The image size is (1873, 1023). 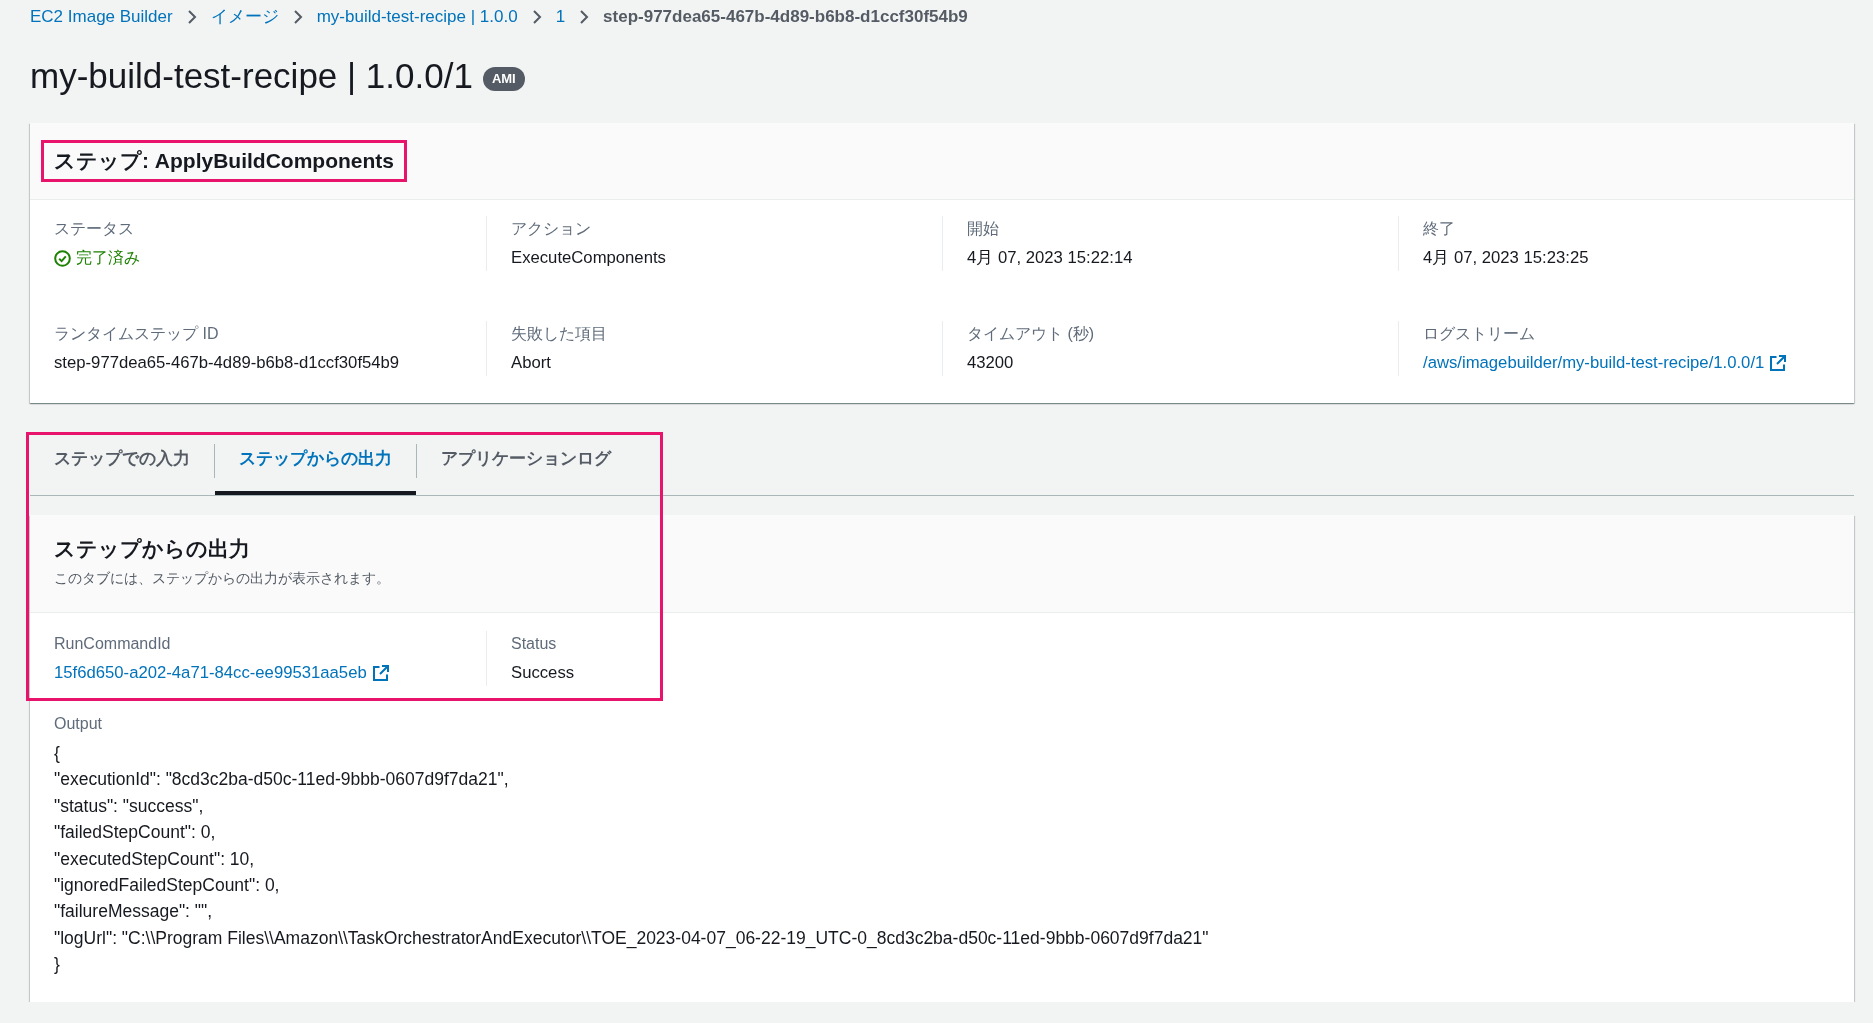 I want to click on breadcrumb-link: my-build-test-recipe | 1.0.0, so click(x=417, y=17).